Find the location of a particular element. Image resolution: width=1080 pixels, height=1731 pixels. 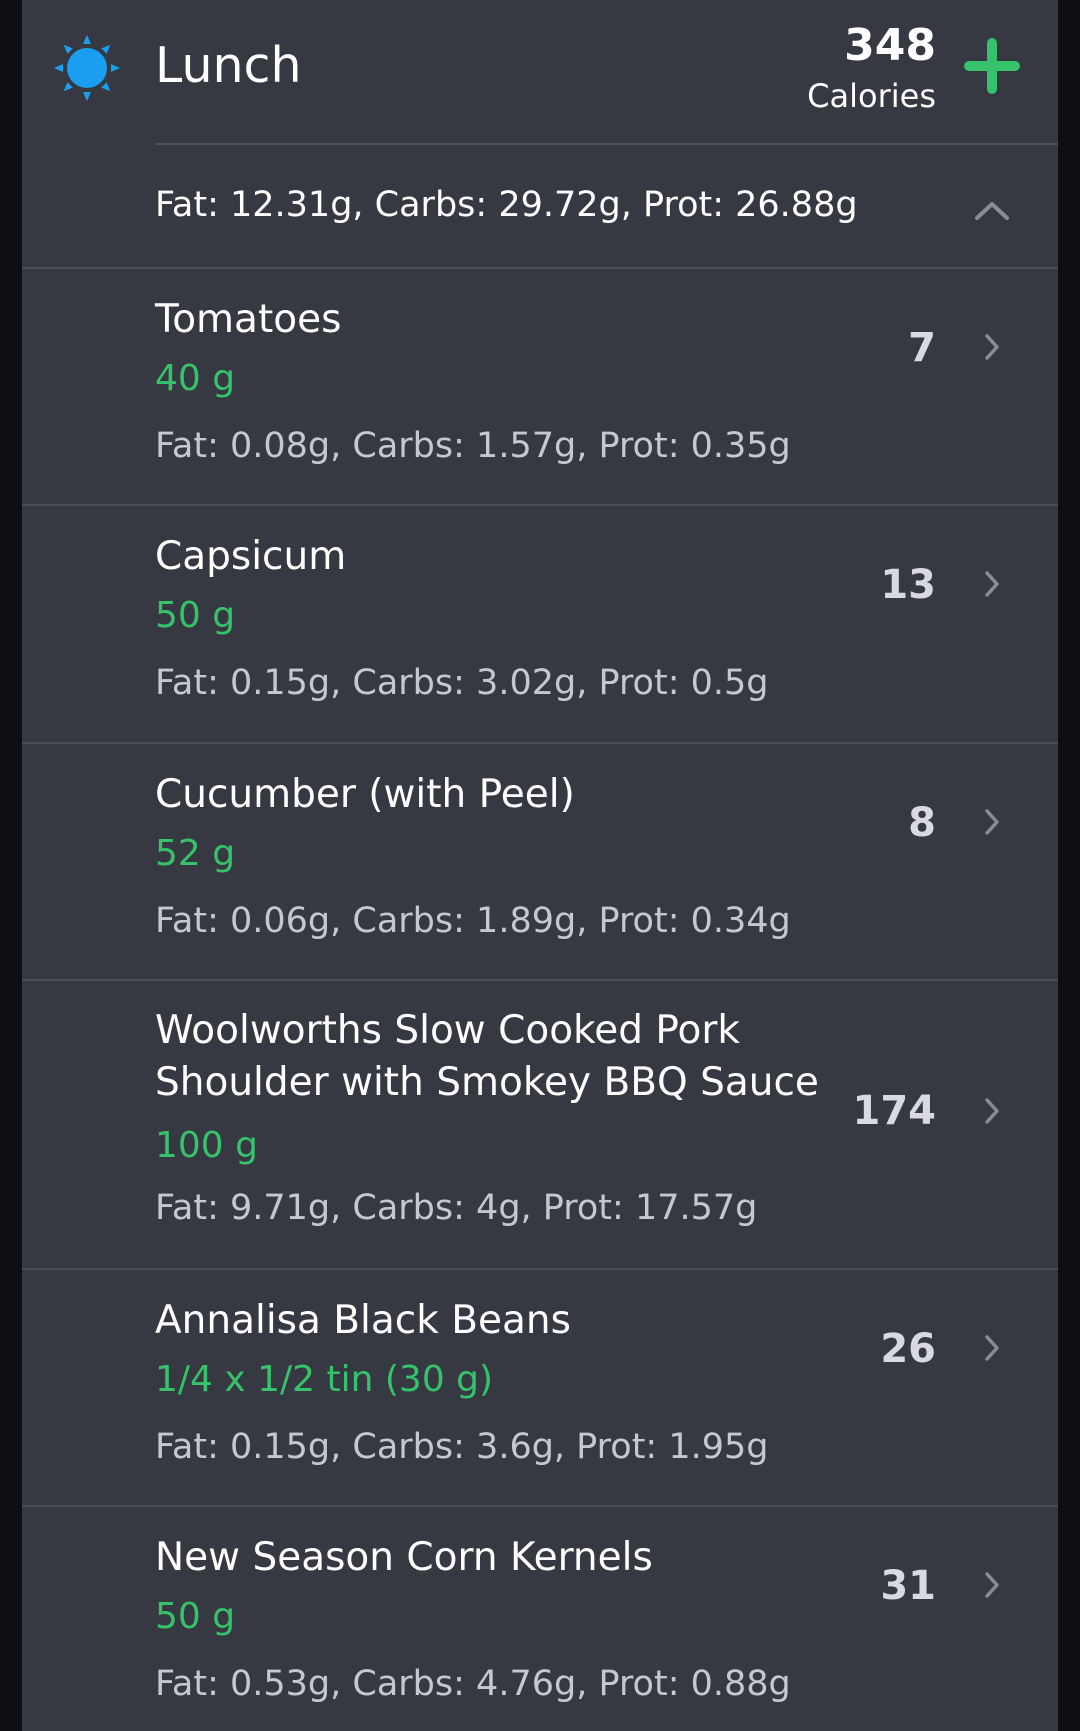

food-macros: Fat: 0.15g, Carbs: 3.6g, Prot: 1.95g is located at coordinates (462, 1447).